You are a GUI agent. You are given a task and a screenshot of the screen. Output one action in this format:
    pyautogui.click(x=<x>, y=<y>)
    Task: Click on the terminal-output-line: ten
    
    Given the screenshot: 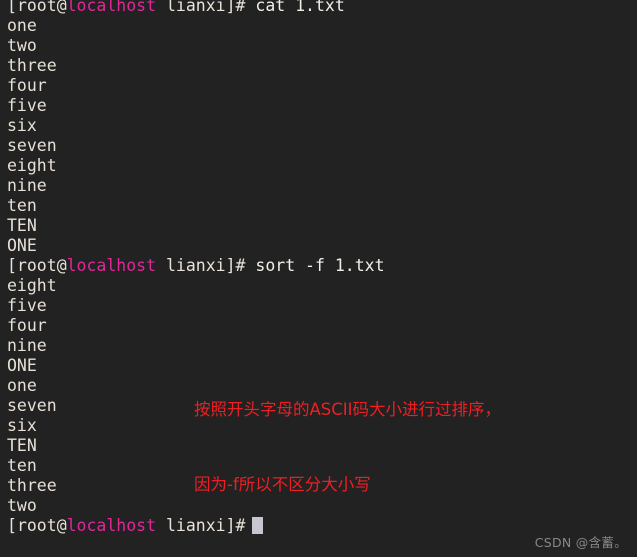 What is the action you would take?
    pyautogui.click(x=22, y=205)
    